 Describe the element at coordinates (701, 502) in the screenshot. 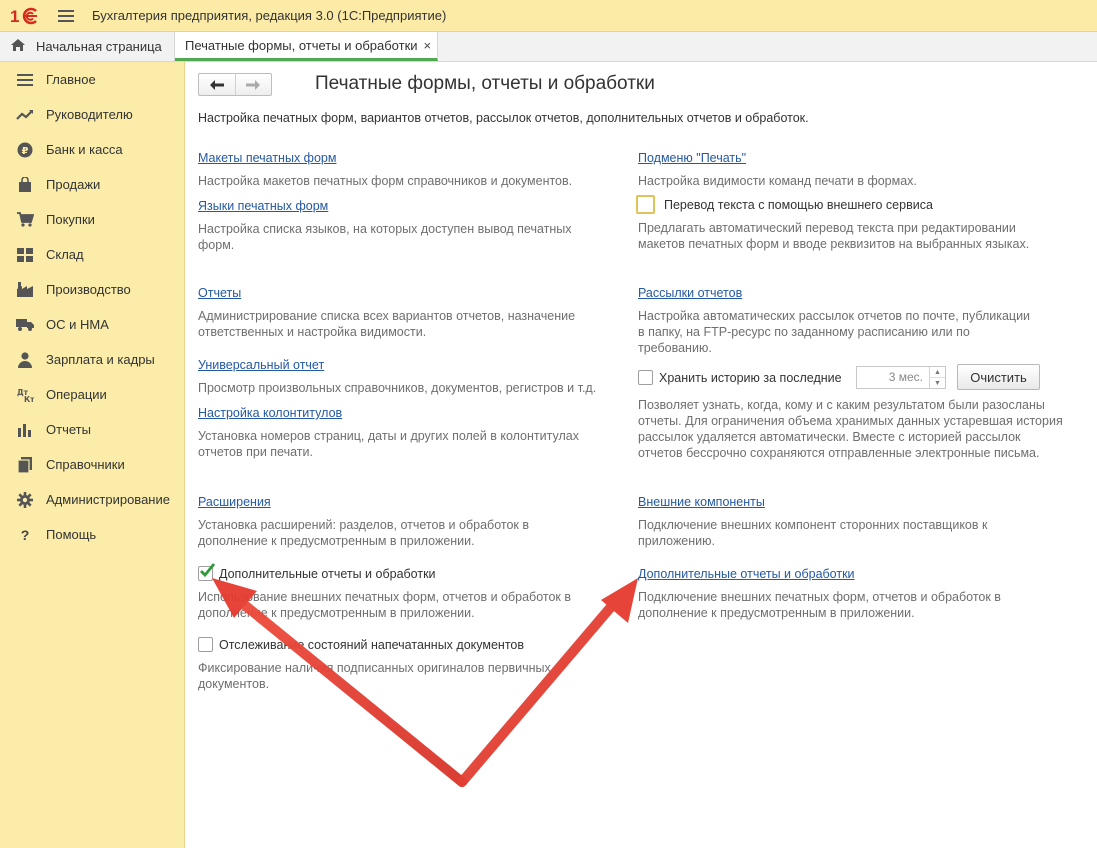

I see `external-components-link: Внешние компоненты` at that location.